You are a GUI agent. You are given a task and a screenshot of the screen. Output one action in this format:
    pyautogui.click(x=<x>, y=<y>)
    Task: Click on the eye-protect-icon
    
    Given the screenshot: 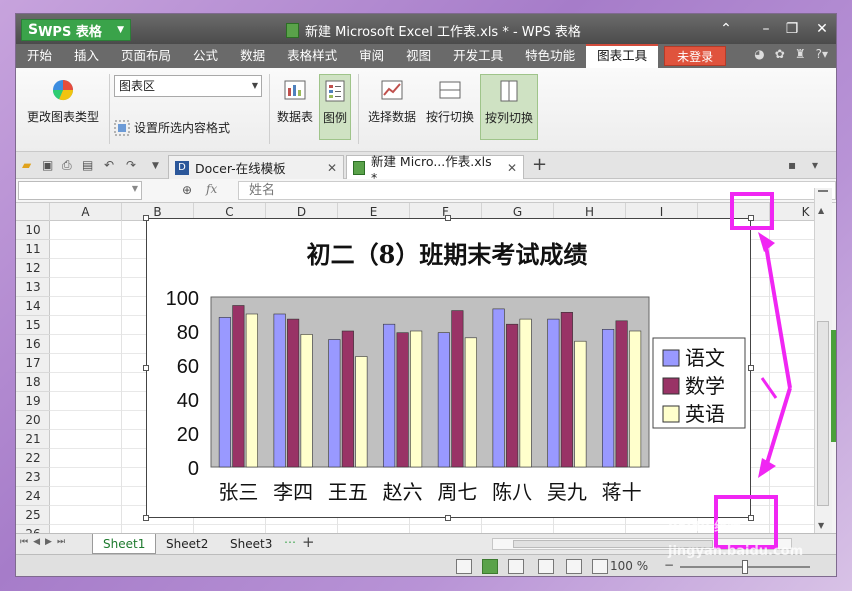 What is the action you would take?
    pyautogui.click(x=600, y=566)
    